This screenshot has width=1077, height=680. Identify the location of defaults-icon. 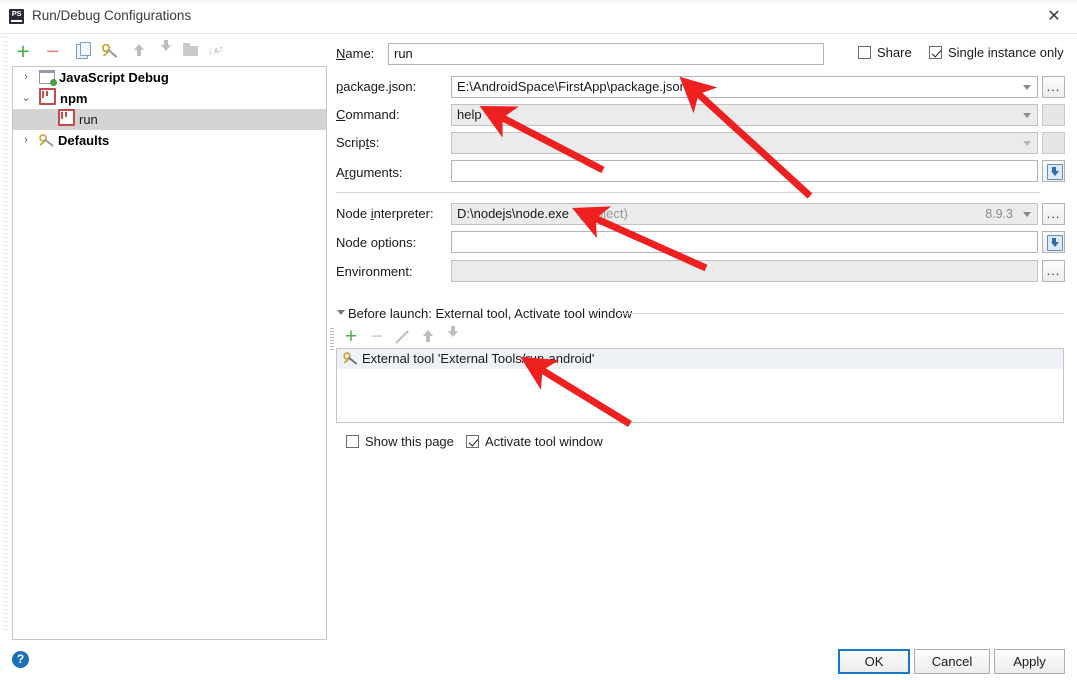
(47, 139).